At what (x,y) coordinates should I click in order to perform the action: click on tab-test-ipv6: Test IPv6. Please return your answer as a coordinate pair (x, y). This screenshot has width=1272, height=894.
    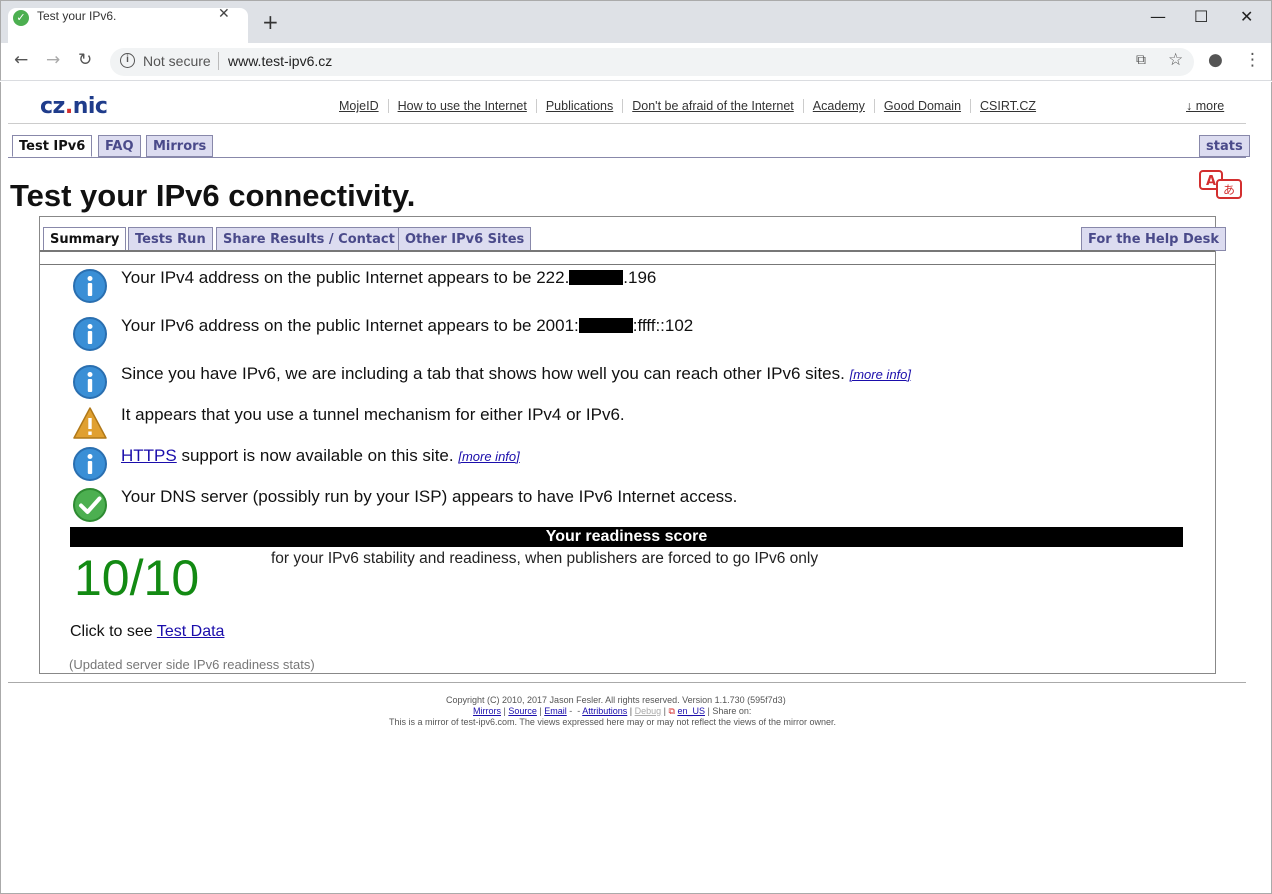
    Looking at the image, I should click on (52, 146).